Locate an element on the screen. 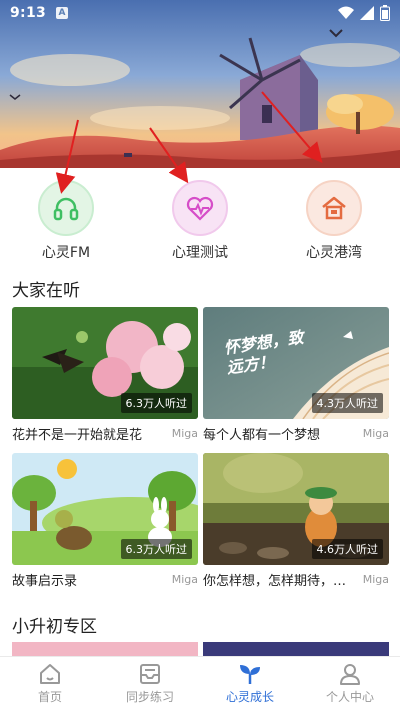 This screenshot has height=710, width=400. card-thumbnail: 4.6万人听过 is located at coordinates (296, 509).